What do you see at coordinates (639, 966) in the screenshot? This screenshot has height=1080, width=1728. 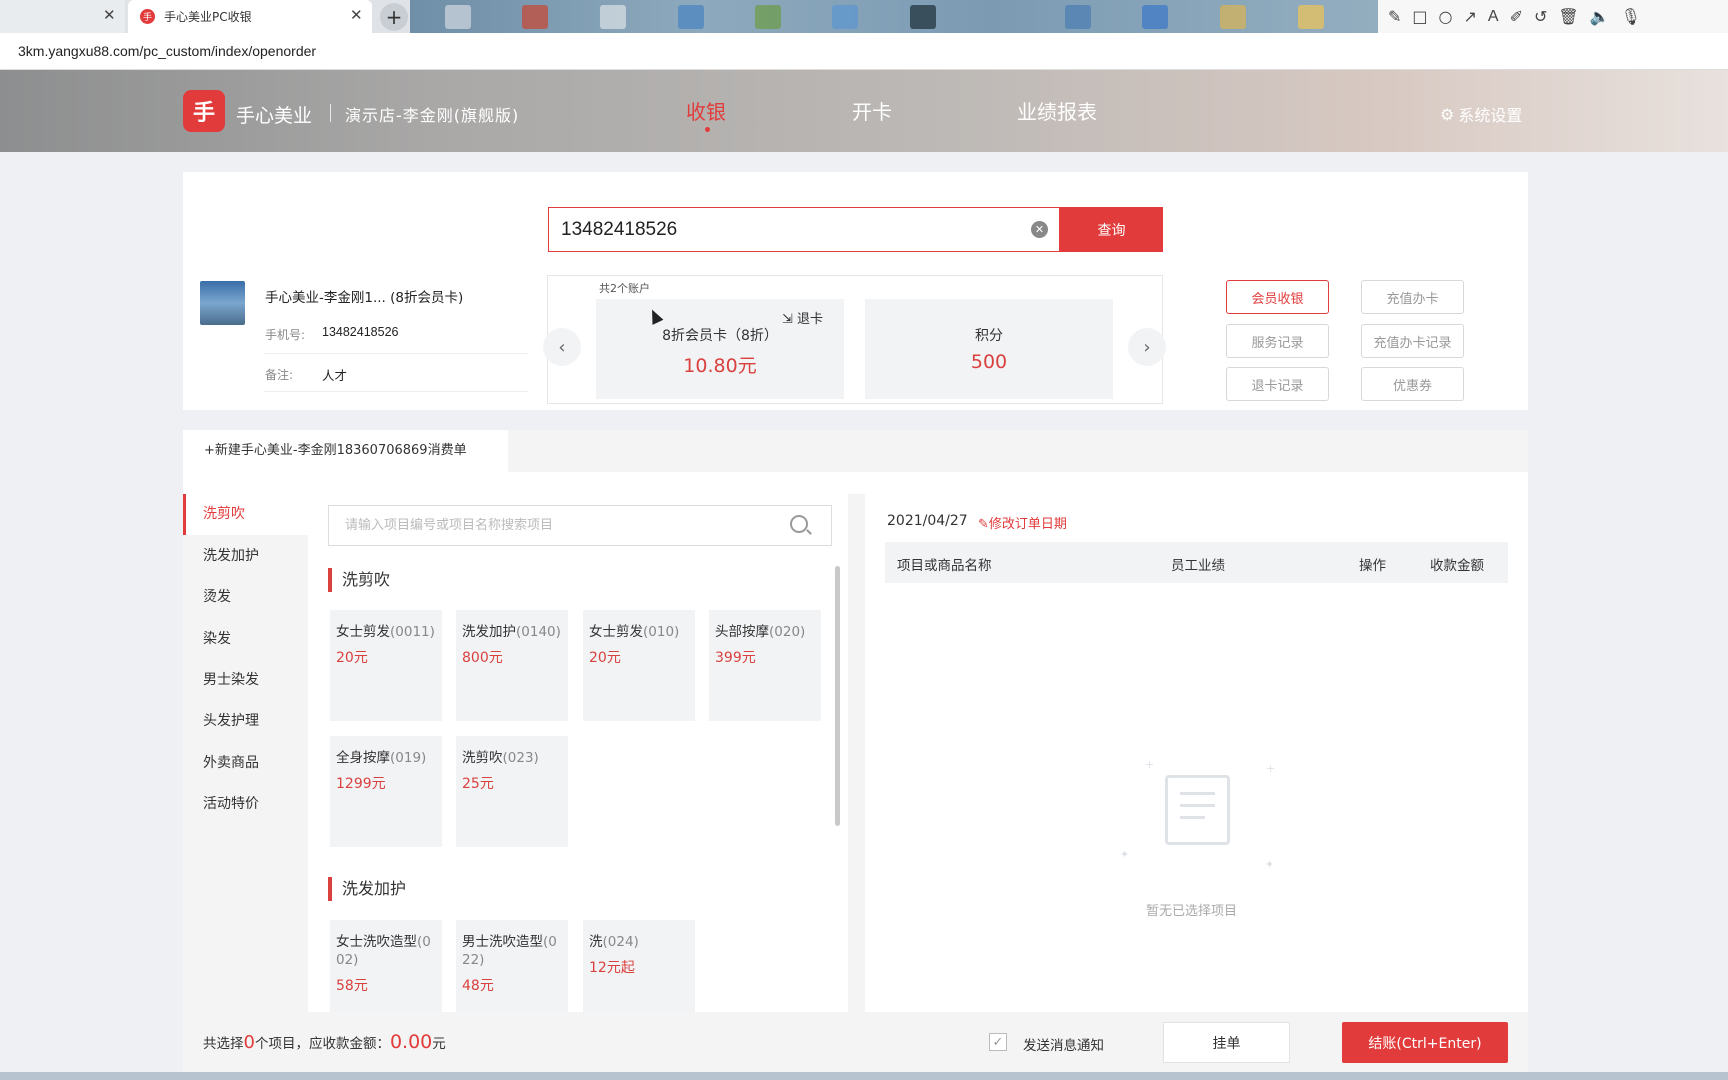 I see `service-item: 洗(024) 12元起` at bounding box center [639, 966].